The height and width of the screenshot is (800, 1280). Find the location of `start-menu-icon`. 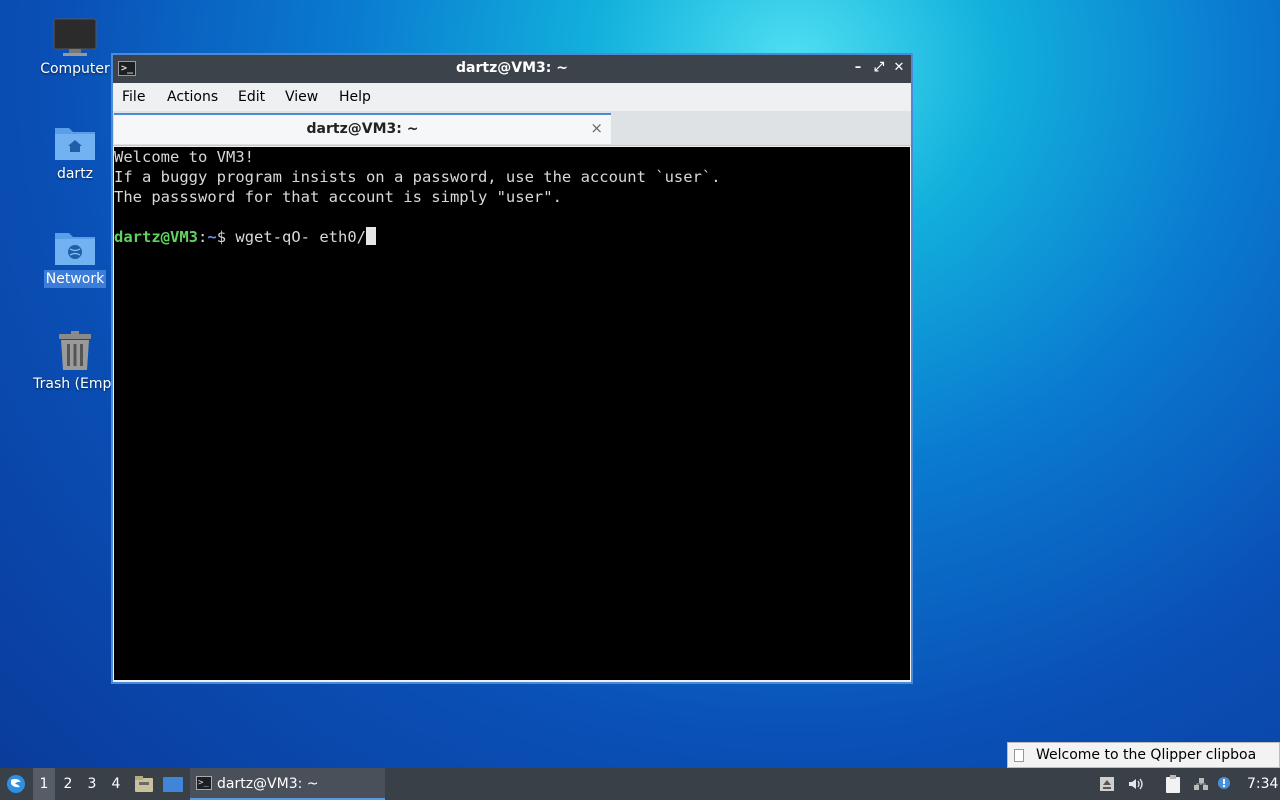

start-menu-icon is located at coordinates (16, 784).